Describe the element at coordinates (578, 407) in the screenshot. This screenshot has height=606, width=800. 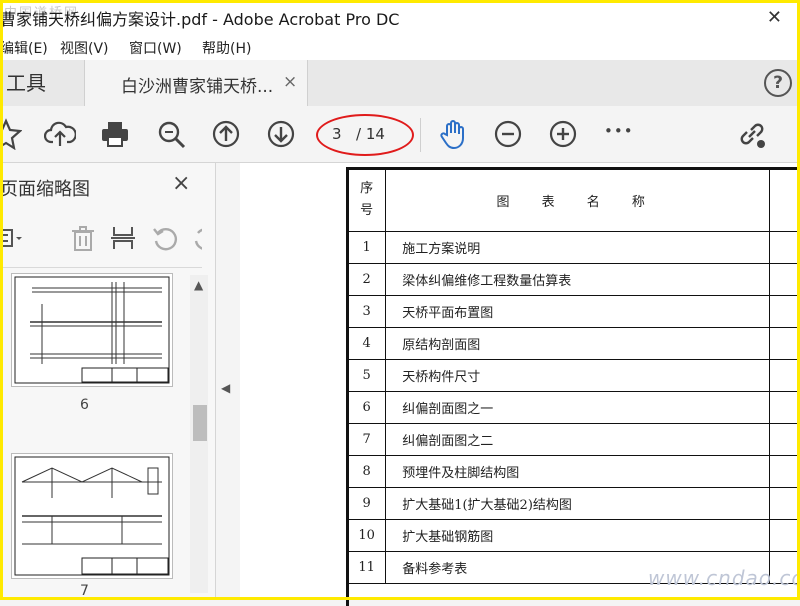
I see `row-name: 纠偏剖面图之一` at that location.